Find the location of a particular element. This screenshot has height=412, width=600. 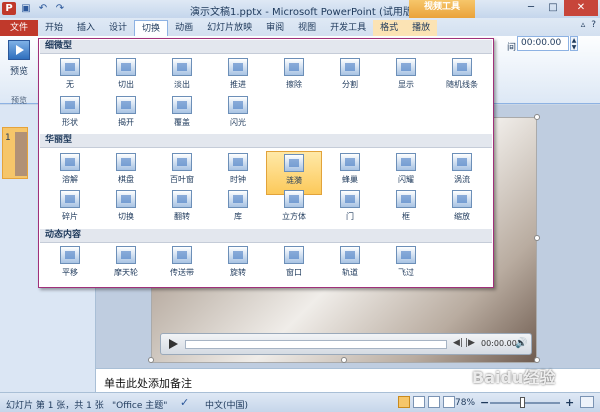

duration-spinner: ▲ ▼ is located at coordinates (574, 43).